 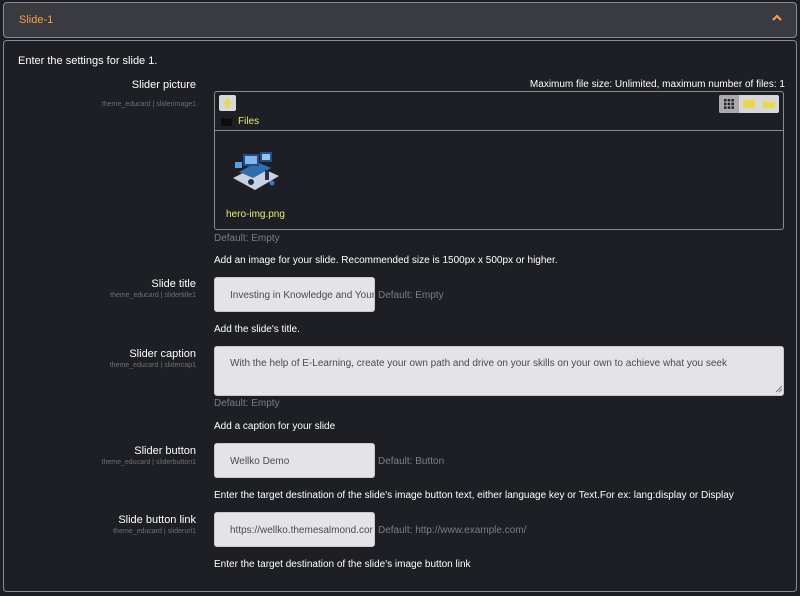 What do you see at coordinates (294, 294) in the screenshot?
I see `slide-title-input: Investing in Knowledge and Your` at bounding box center [294, 294].